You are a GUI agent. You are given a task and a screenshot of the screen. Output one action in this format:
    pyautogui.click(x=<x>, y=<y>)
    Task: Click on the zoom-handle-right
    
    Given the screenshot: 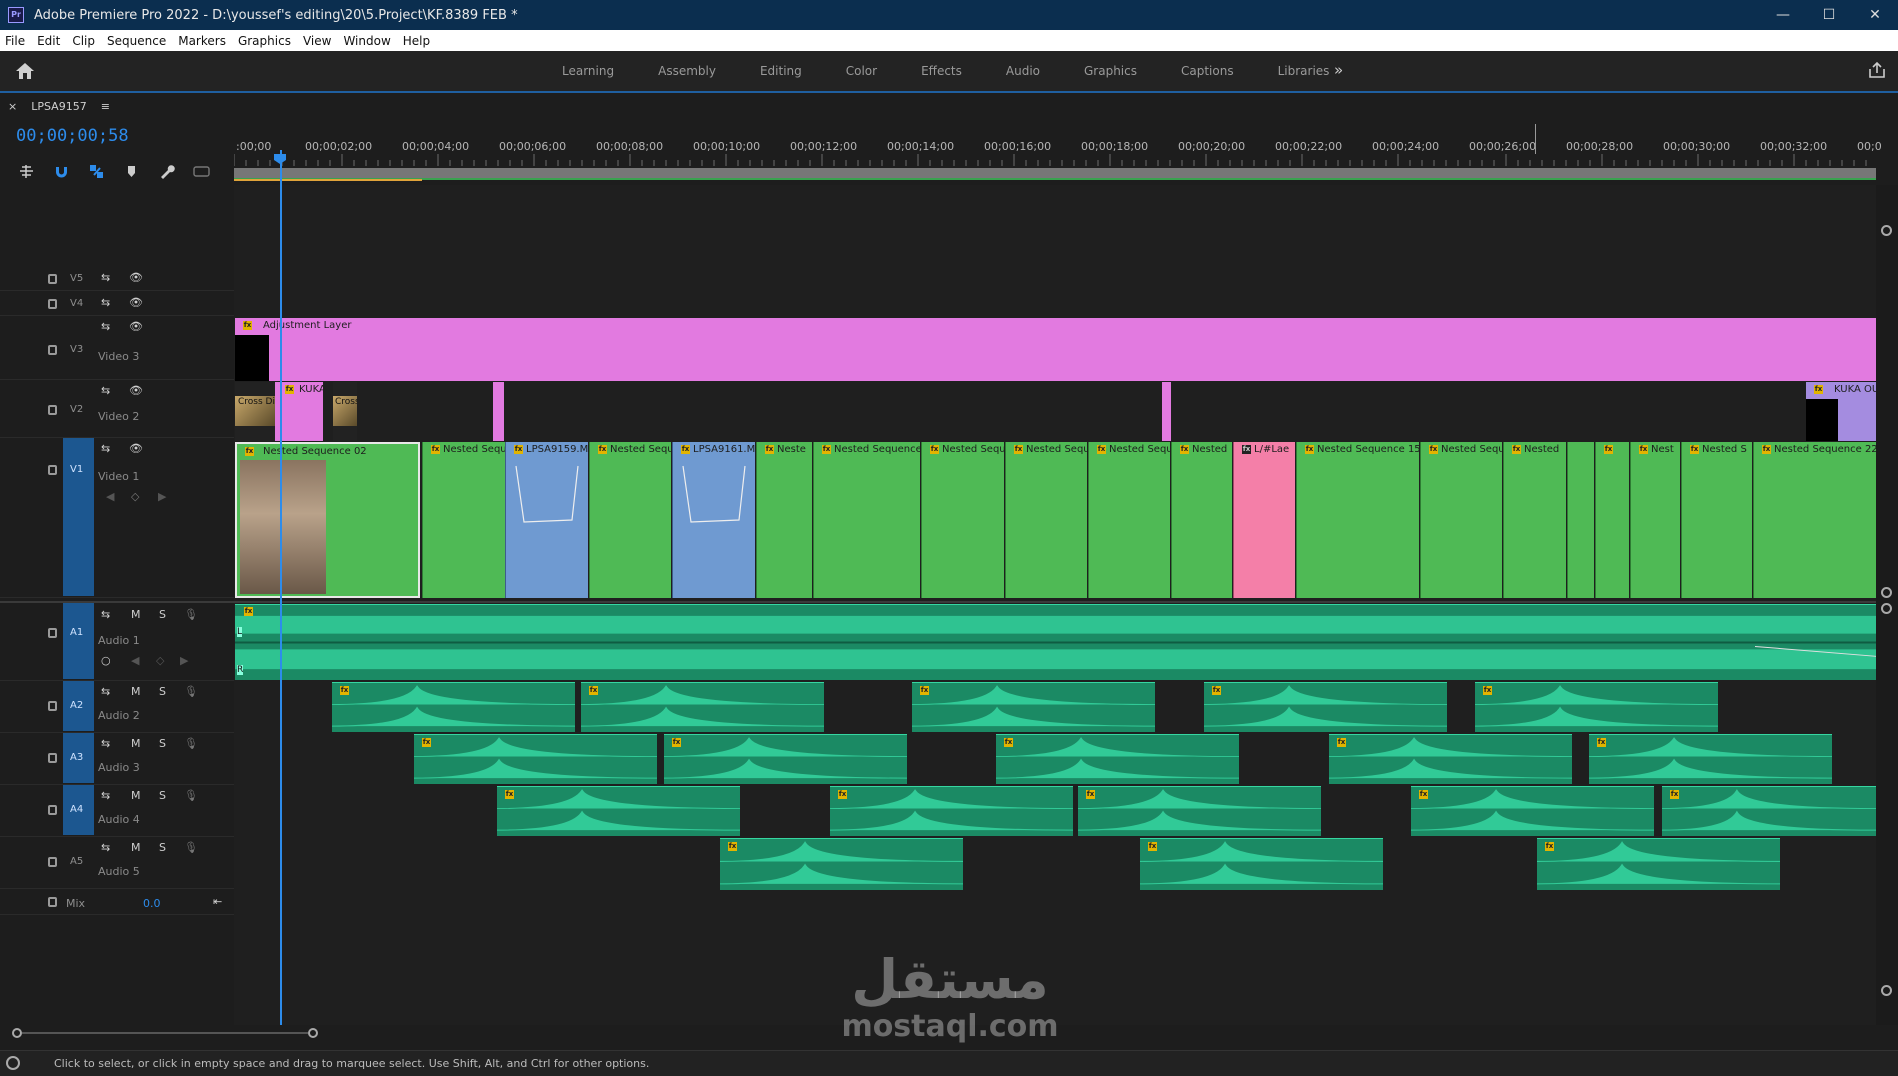 What is the action you would take?
    pyautogui.click(x=313, y=1033)
    